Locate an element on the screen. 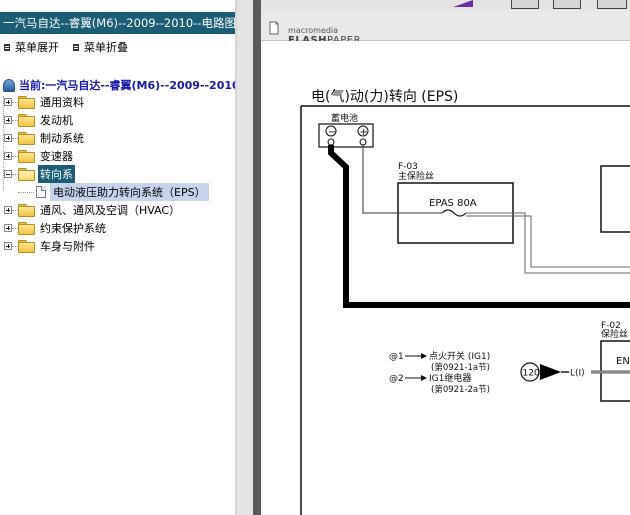 The width and height of the screenshot is (630, 515). connector-arrow-icon is located at coordinates (550, 372).